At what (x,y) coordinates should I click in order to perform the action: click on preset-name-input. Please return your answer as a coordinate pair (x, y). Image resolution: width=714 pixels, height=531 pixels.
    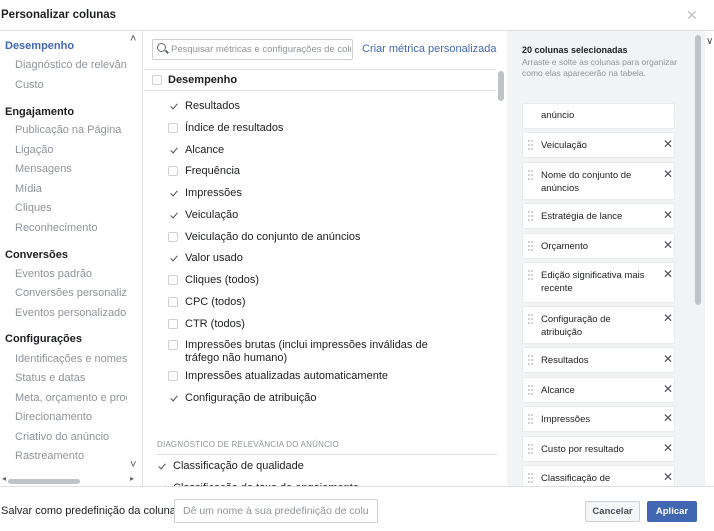
    Looking at the image, I should click on (276, 511).